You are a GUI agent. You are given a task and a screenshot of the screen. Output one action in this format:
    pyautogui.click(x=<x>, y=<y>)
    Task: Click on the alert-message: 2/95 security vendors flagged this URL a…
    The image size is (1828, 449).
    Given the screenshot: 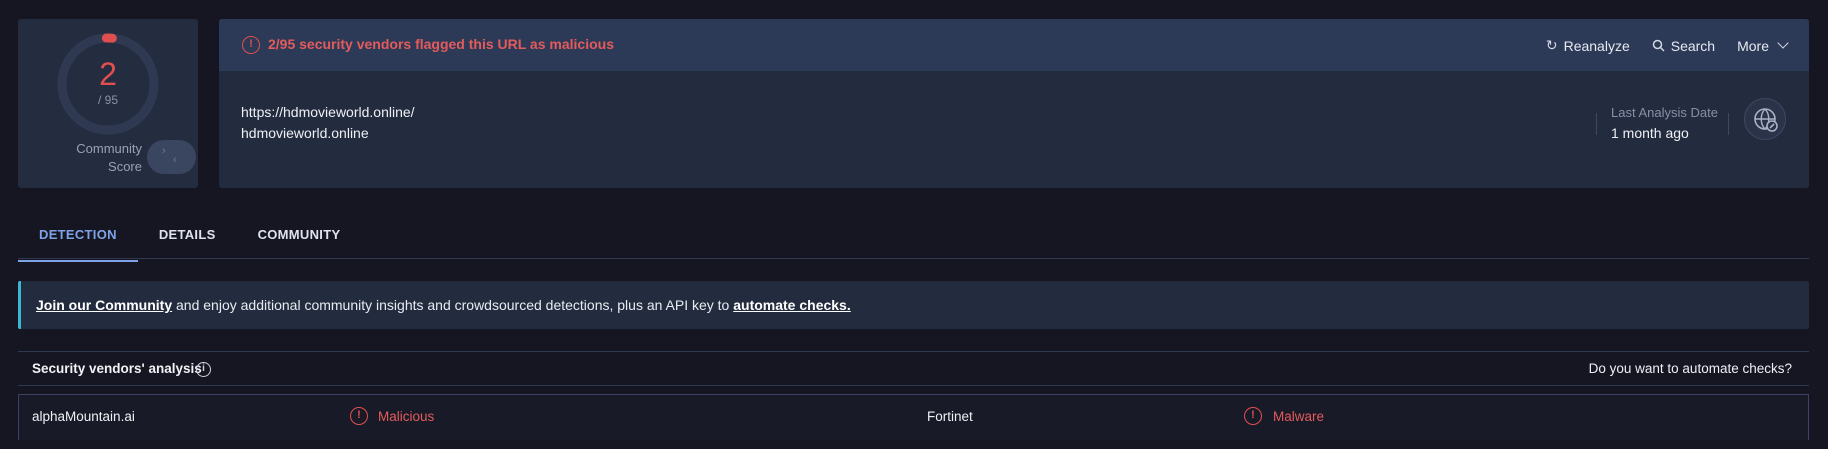 What is the action you would take?
    pyautogui.click(x=441, y=44)
    